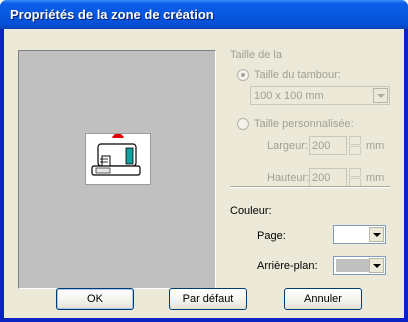 The image size is (408, 322). Describe the element at coordinates (355, 150) in the screenshot. I see `width-down-button` at that location.